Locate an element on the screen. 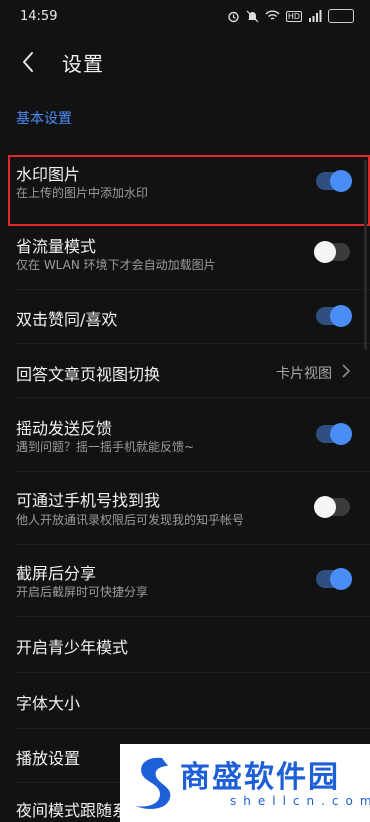 This screenshot has height=822, width=370. battery-indicator: 60 is located at coordinates (341, 16).